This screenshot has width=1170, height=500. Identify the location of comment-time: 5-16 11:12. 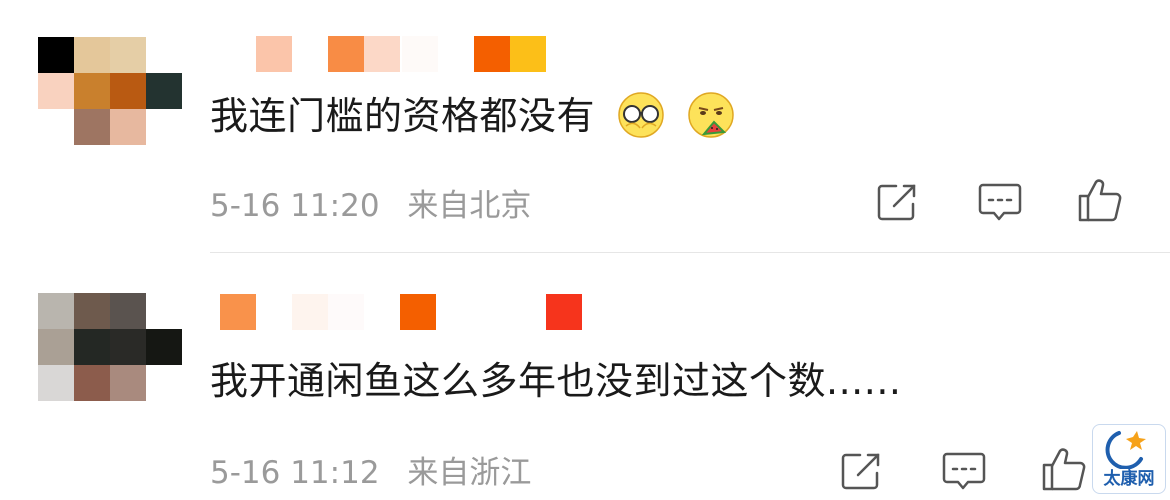
(295, 473).